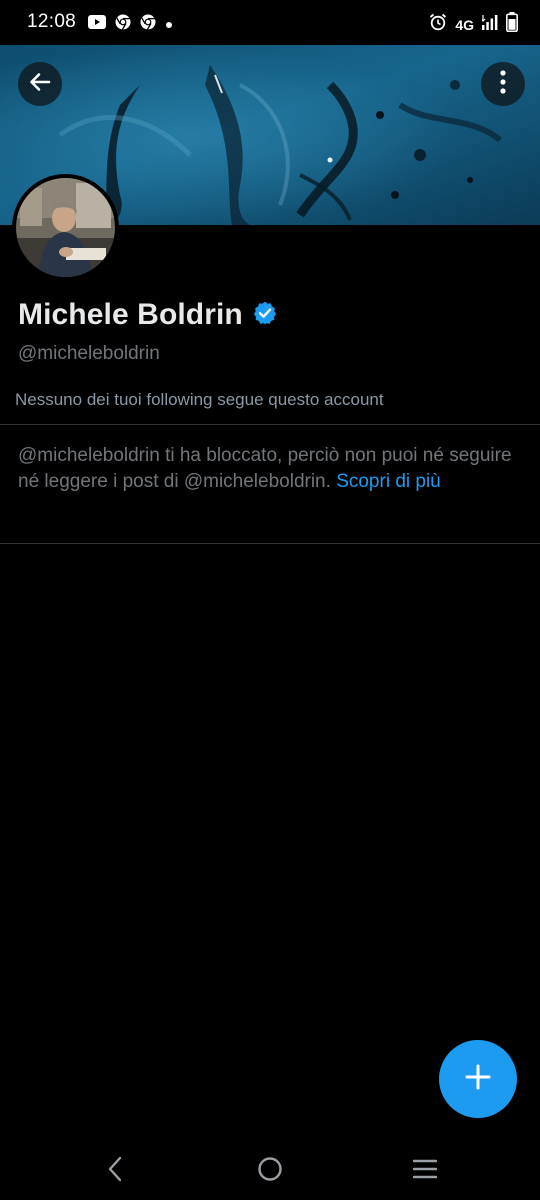  I want to click on nav-home-button, so click(270, 1171).